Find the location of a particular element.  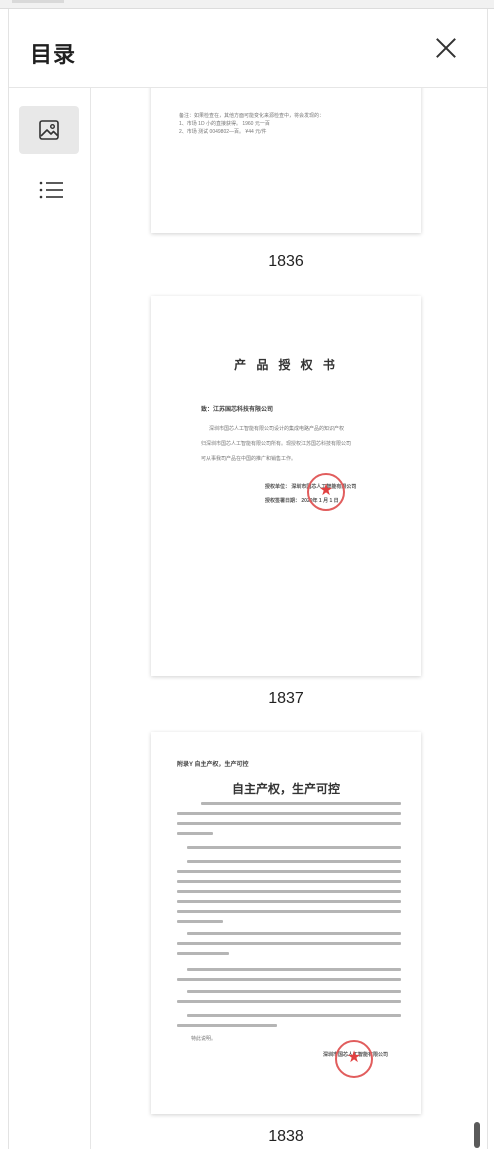

list-icon is located at coordinates (51, 190).